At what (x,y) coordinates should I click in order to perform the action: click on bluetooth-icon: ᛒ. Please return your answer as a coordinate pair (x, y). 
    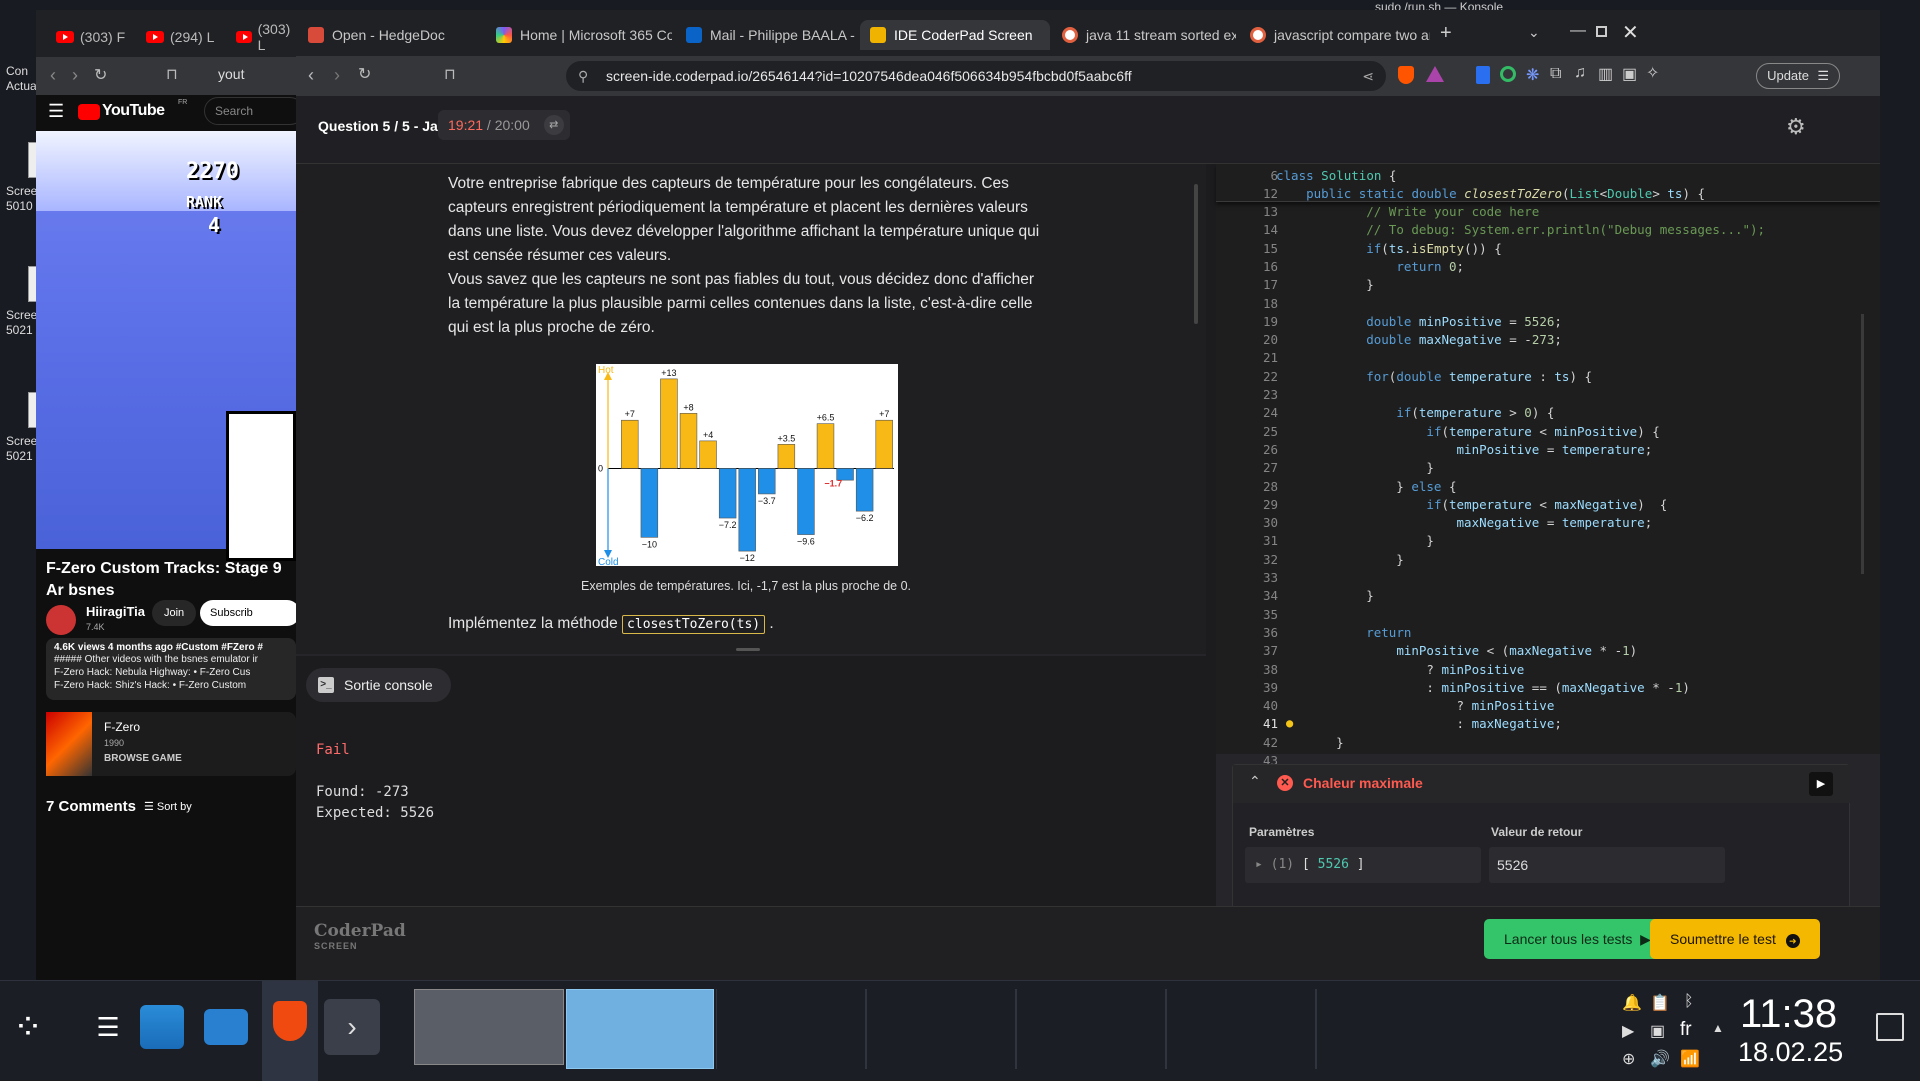
    Looking at the image, I should click on (1689, 1002).